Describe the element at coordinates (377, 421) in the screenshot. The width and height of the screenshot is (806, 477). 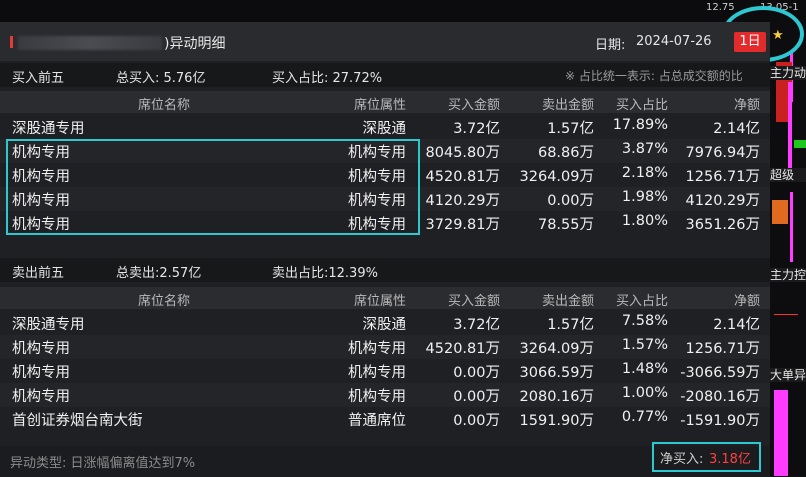
I see `seat-attr: 普通席位` at that location.